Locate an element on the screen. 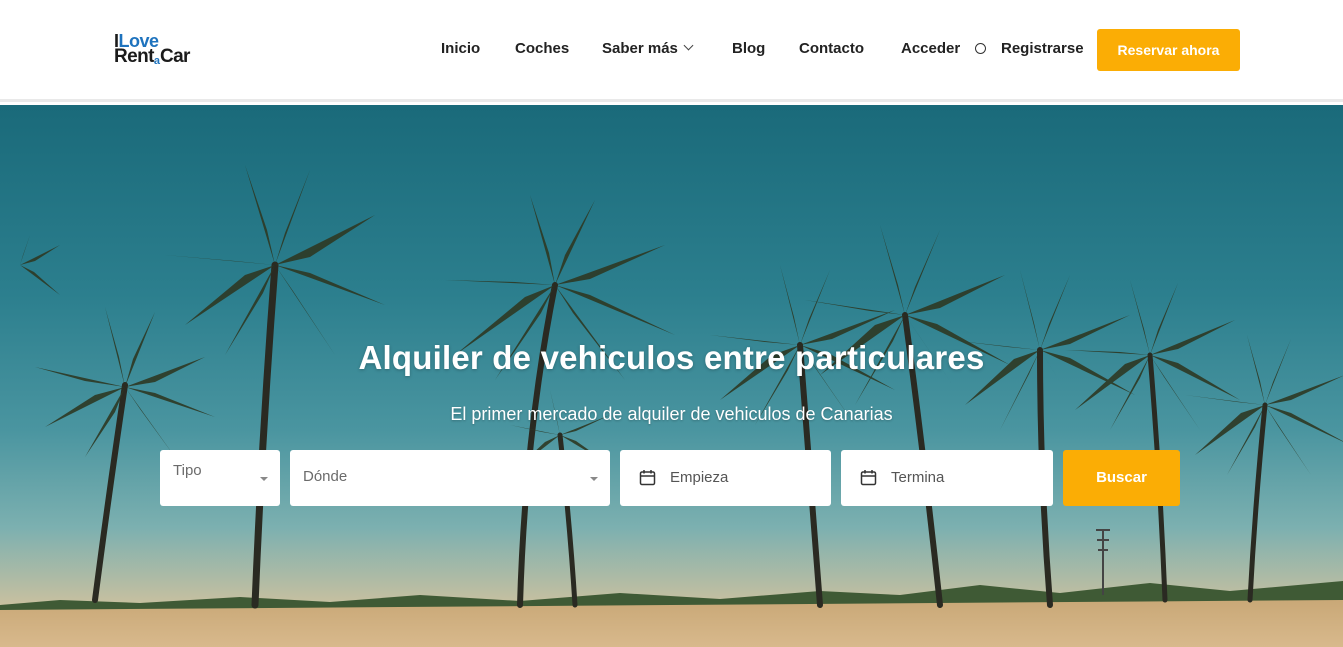 Image resolution: width=1343 pixels, height=647 pixels. vehicle-type-select: Tipo is located at coordinates (220, 478).